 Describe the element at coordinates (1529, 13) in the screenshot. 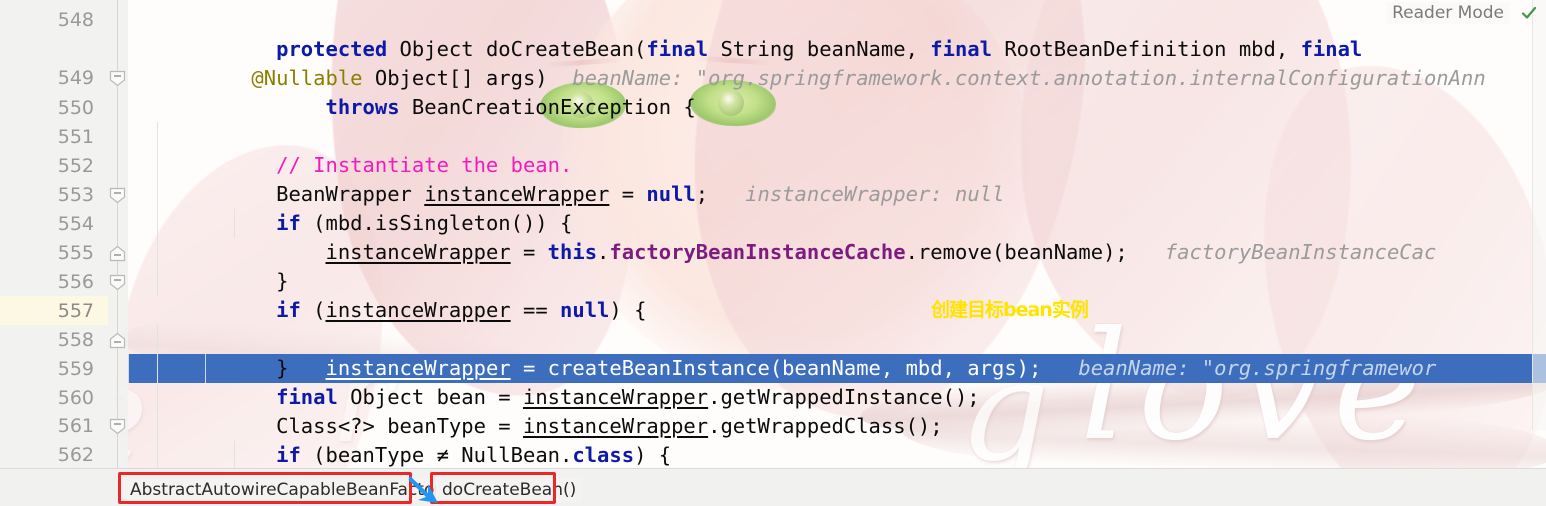

I see `green-check-icon` at that location.